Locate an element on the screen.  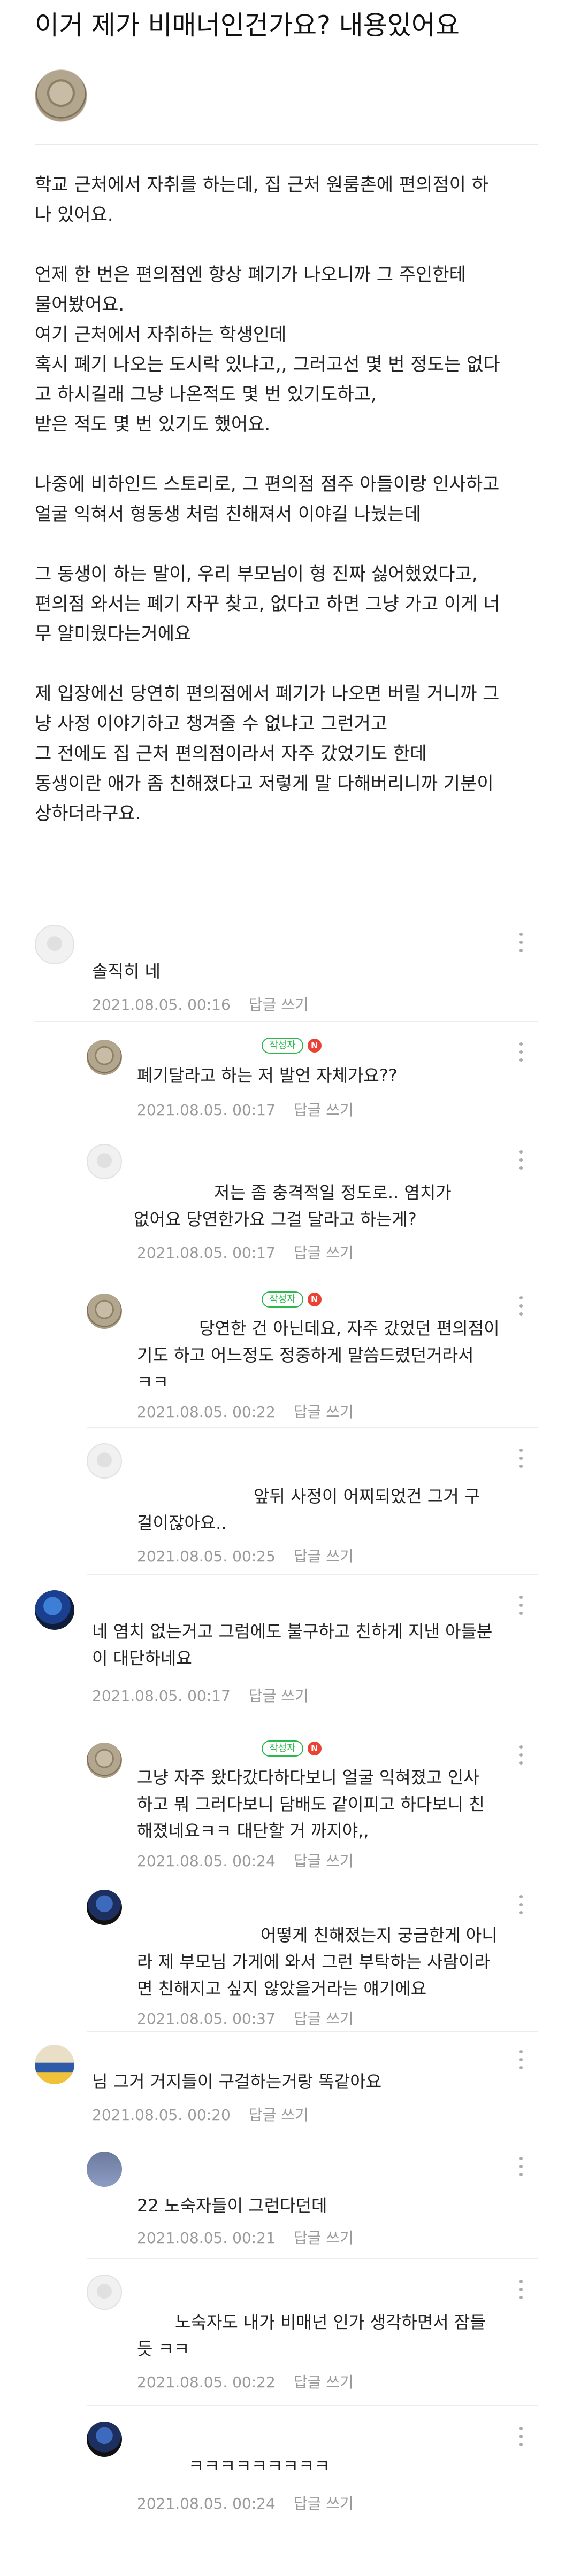
comment-text: 22 노숙자들이 그런다던데 is located at coordinates (232, 2205).